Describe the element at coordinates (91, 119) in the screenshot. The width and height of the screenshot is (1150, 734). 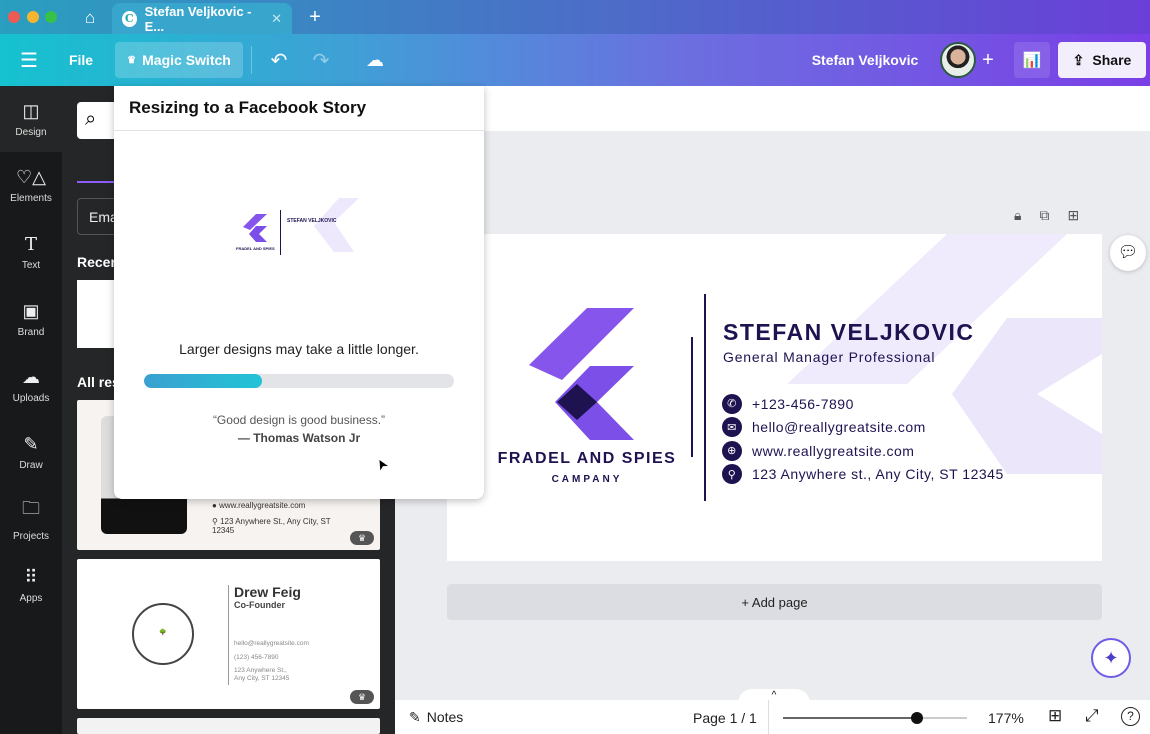
I see `search-icon: ⌕` at that location.